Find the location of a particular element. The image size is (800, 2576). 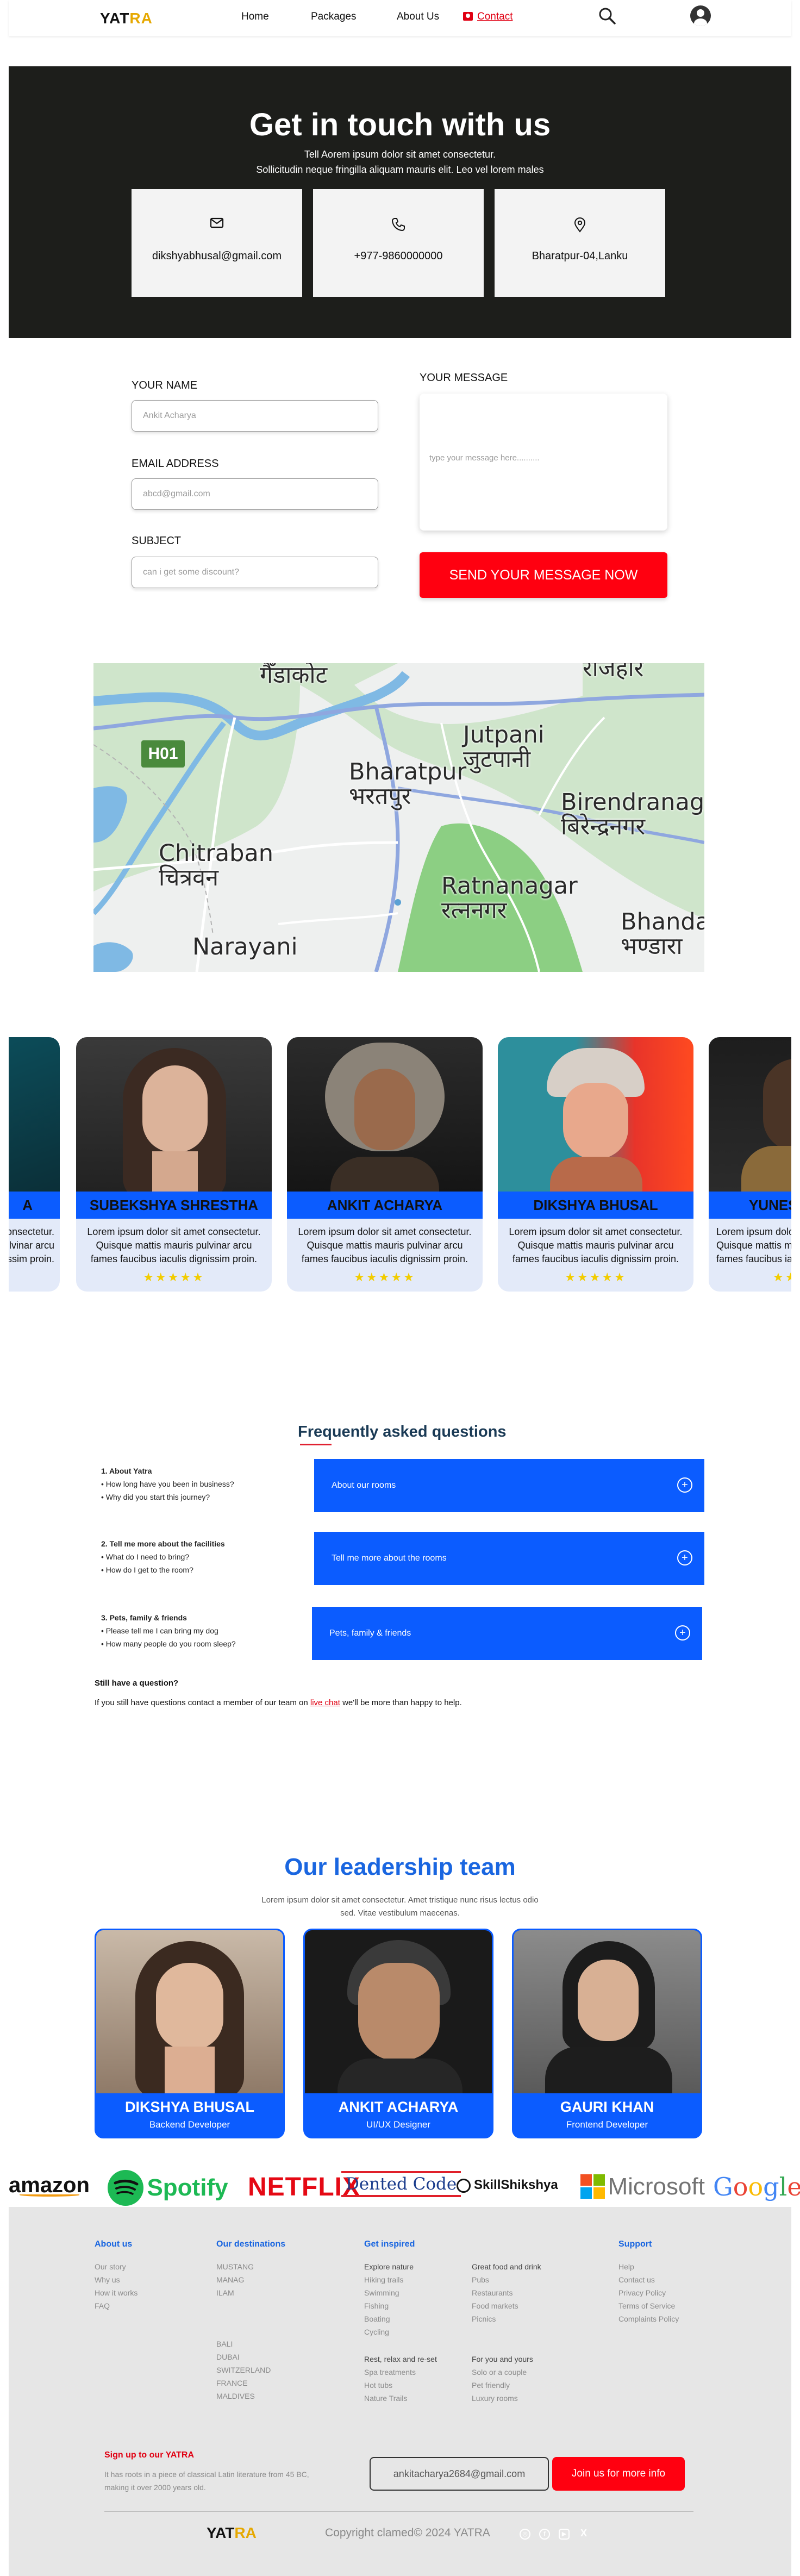

phone-text: +977-9860000000 is located at coordinates (398, 256).